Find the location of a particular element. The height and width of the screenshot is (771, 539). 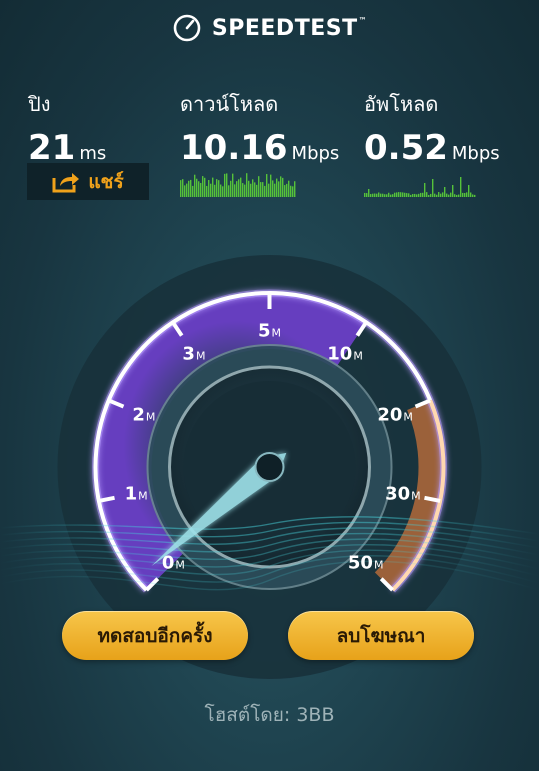

gauge-tick-label: 3M is located at coordinates (193, 353).